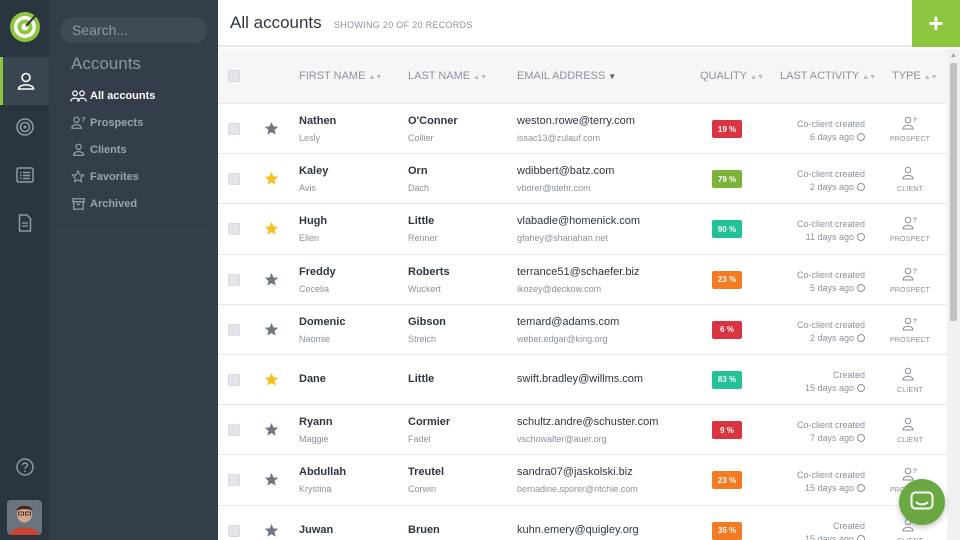 The width and height of the screenshot is (960, 540). I want to click on user-icon, so click(26, 81).